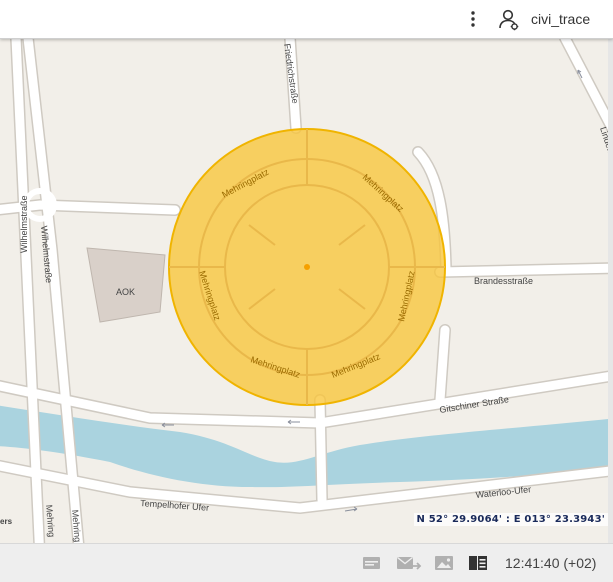 Image resolution: width=613 pixels, height=582 pixels. Describe the element at coordinates (306, 562) in the screenshot. I see `bottom-bar: 12:41:40 (+02)` at that location.